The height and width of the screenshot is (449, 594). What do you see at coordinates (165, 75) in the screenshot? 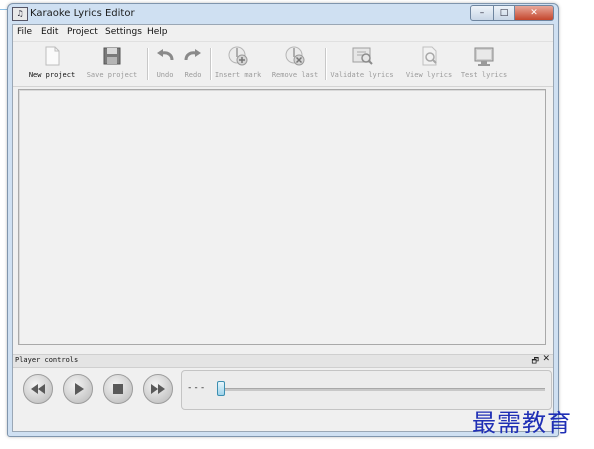
I see `undo-label: Undo` at bounding box center [165, 75].